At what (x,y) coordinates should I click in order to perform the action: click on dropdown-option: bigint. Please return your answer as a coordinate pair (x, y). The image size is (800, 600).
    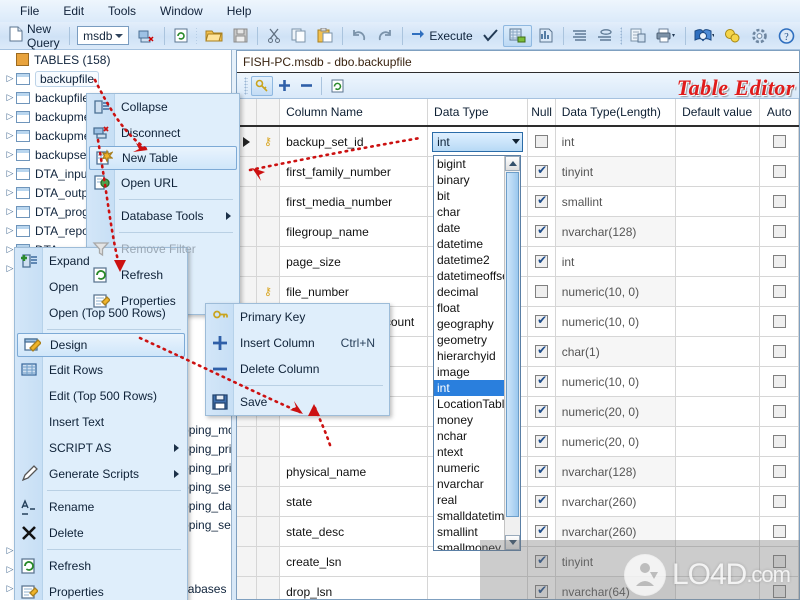
    Looking at the image, I should click on (469, 164).